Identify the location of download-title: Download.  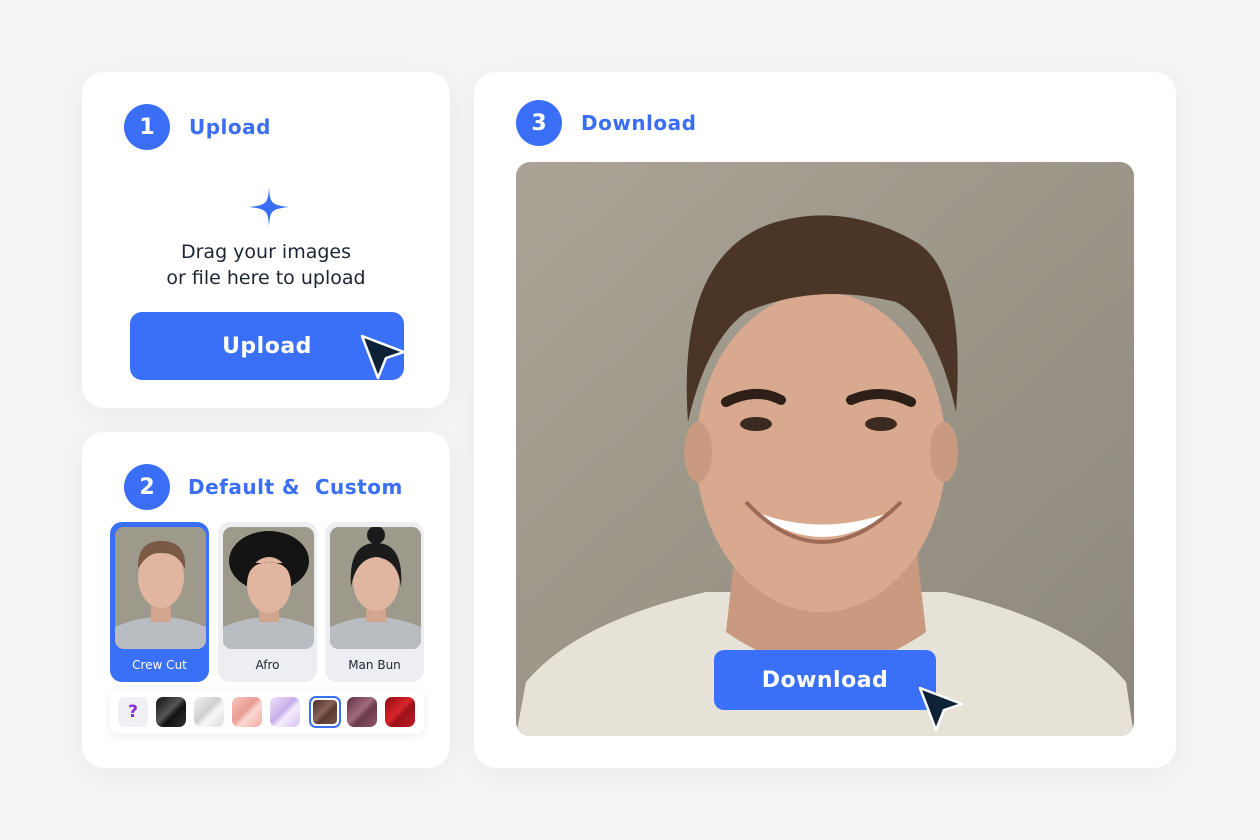
(639, 123).